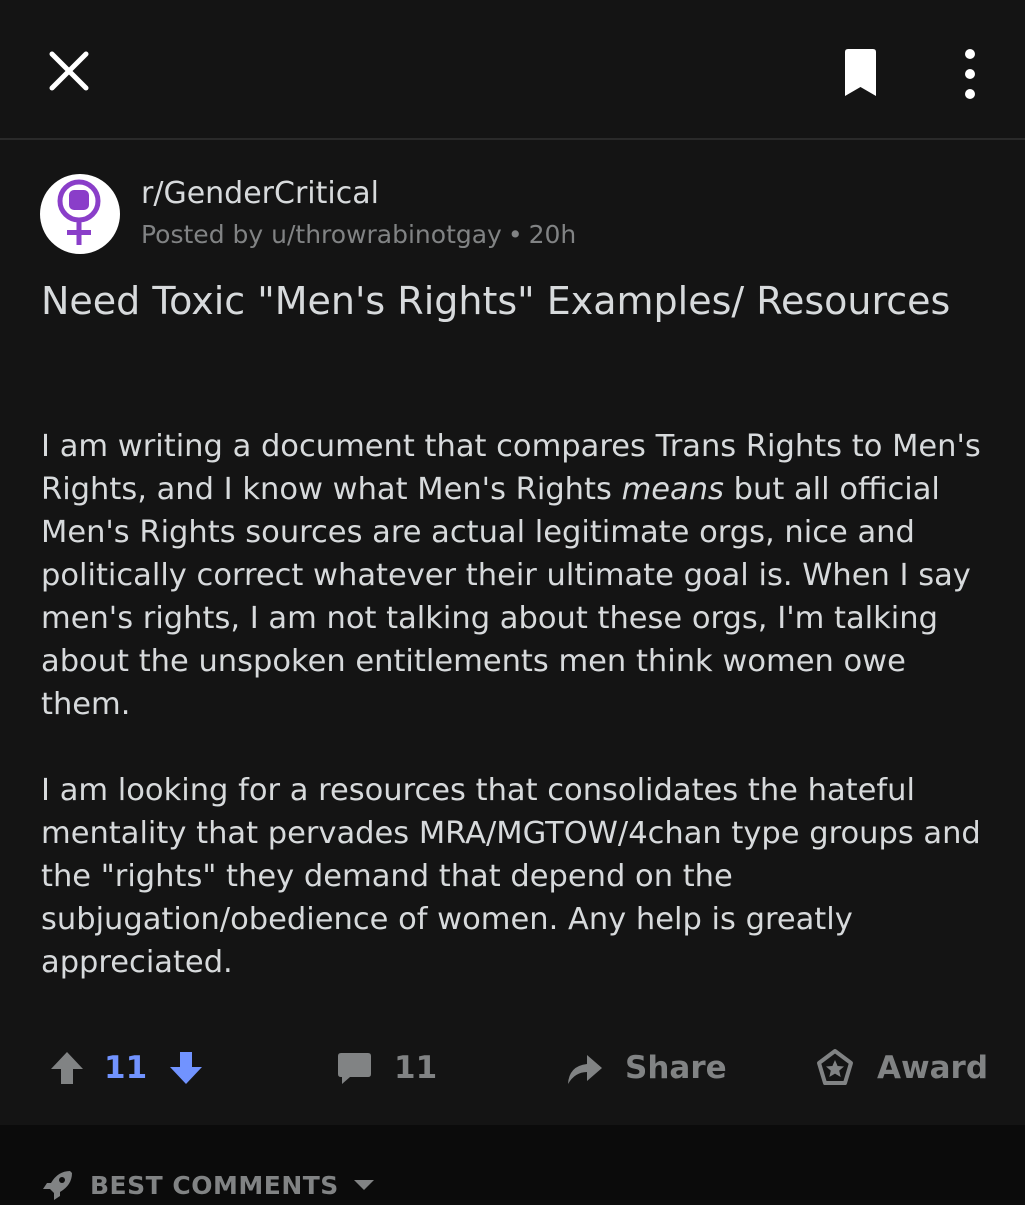 This screenshot has width=1025, height=1205. What do you see at coordinates (676, 1068) in the screenshot?
I see `share-label: Share` at bounding box center [676, 1068].